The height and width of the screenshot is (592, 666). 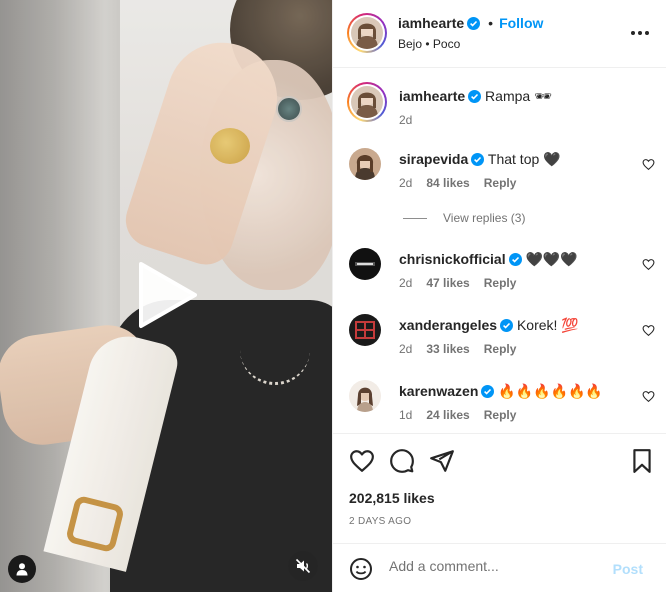 What do you see at coordinates (640, 33) in the screenshot?
I see `more-options-icon` at bounding box center [640, 33].